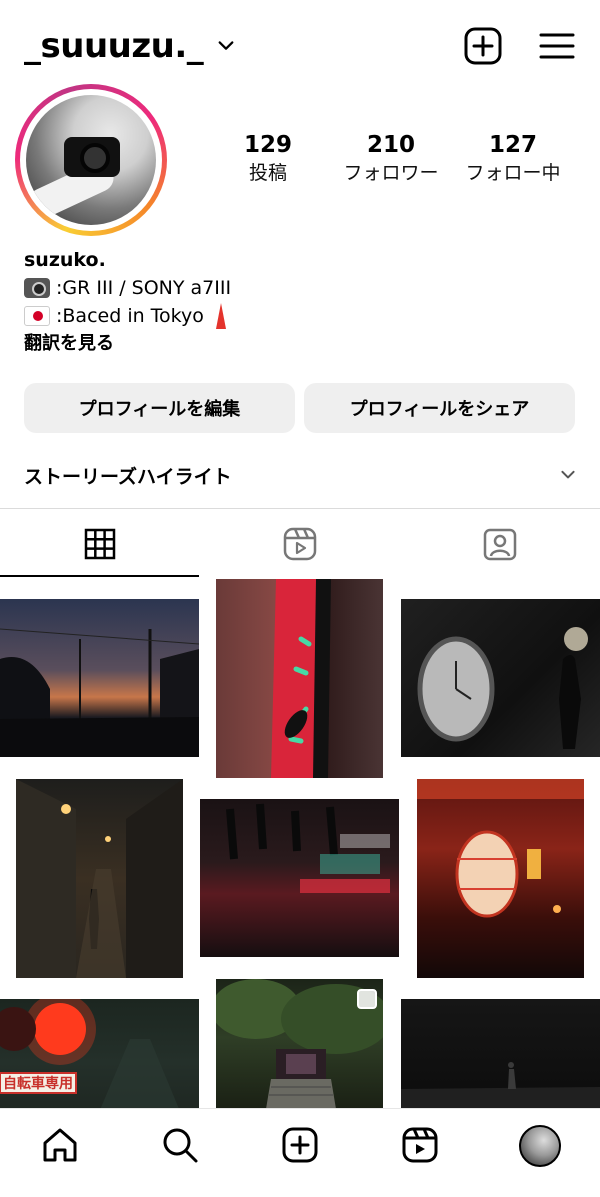 The image size is (600, 1197). What do you see at coordinates (304, 316) in the screenshot?
I see `bio-line-2: :Baced in Tokyo` at bounding box center [304, 316].